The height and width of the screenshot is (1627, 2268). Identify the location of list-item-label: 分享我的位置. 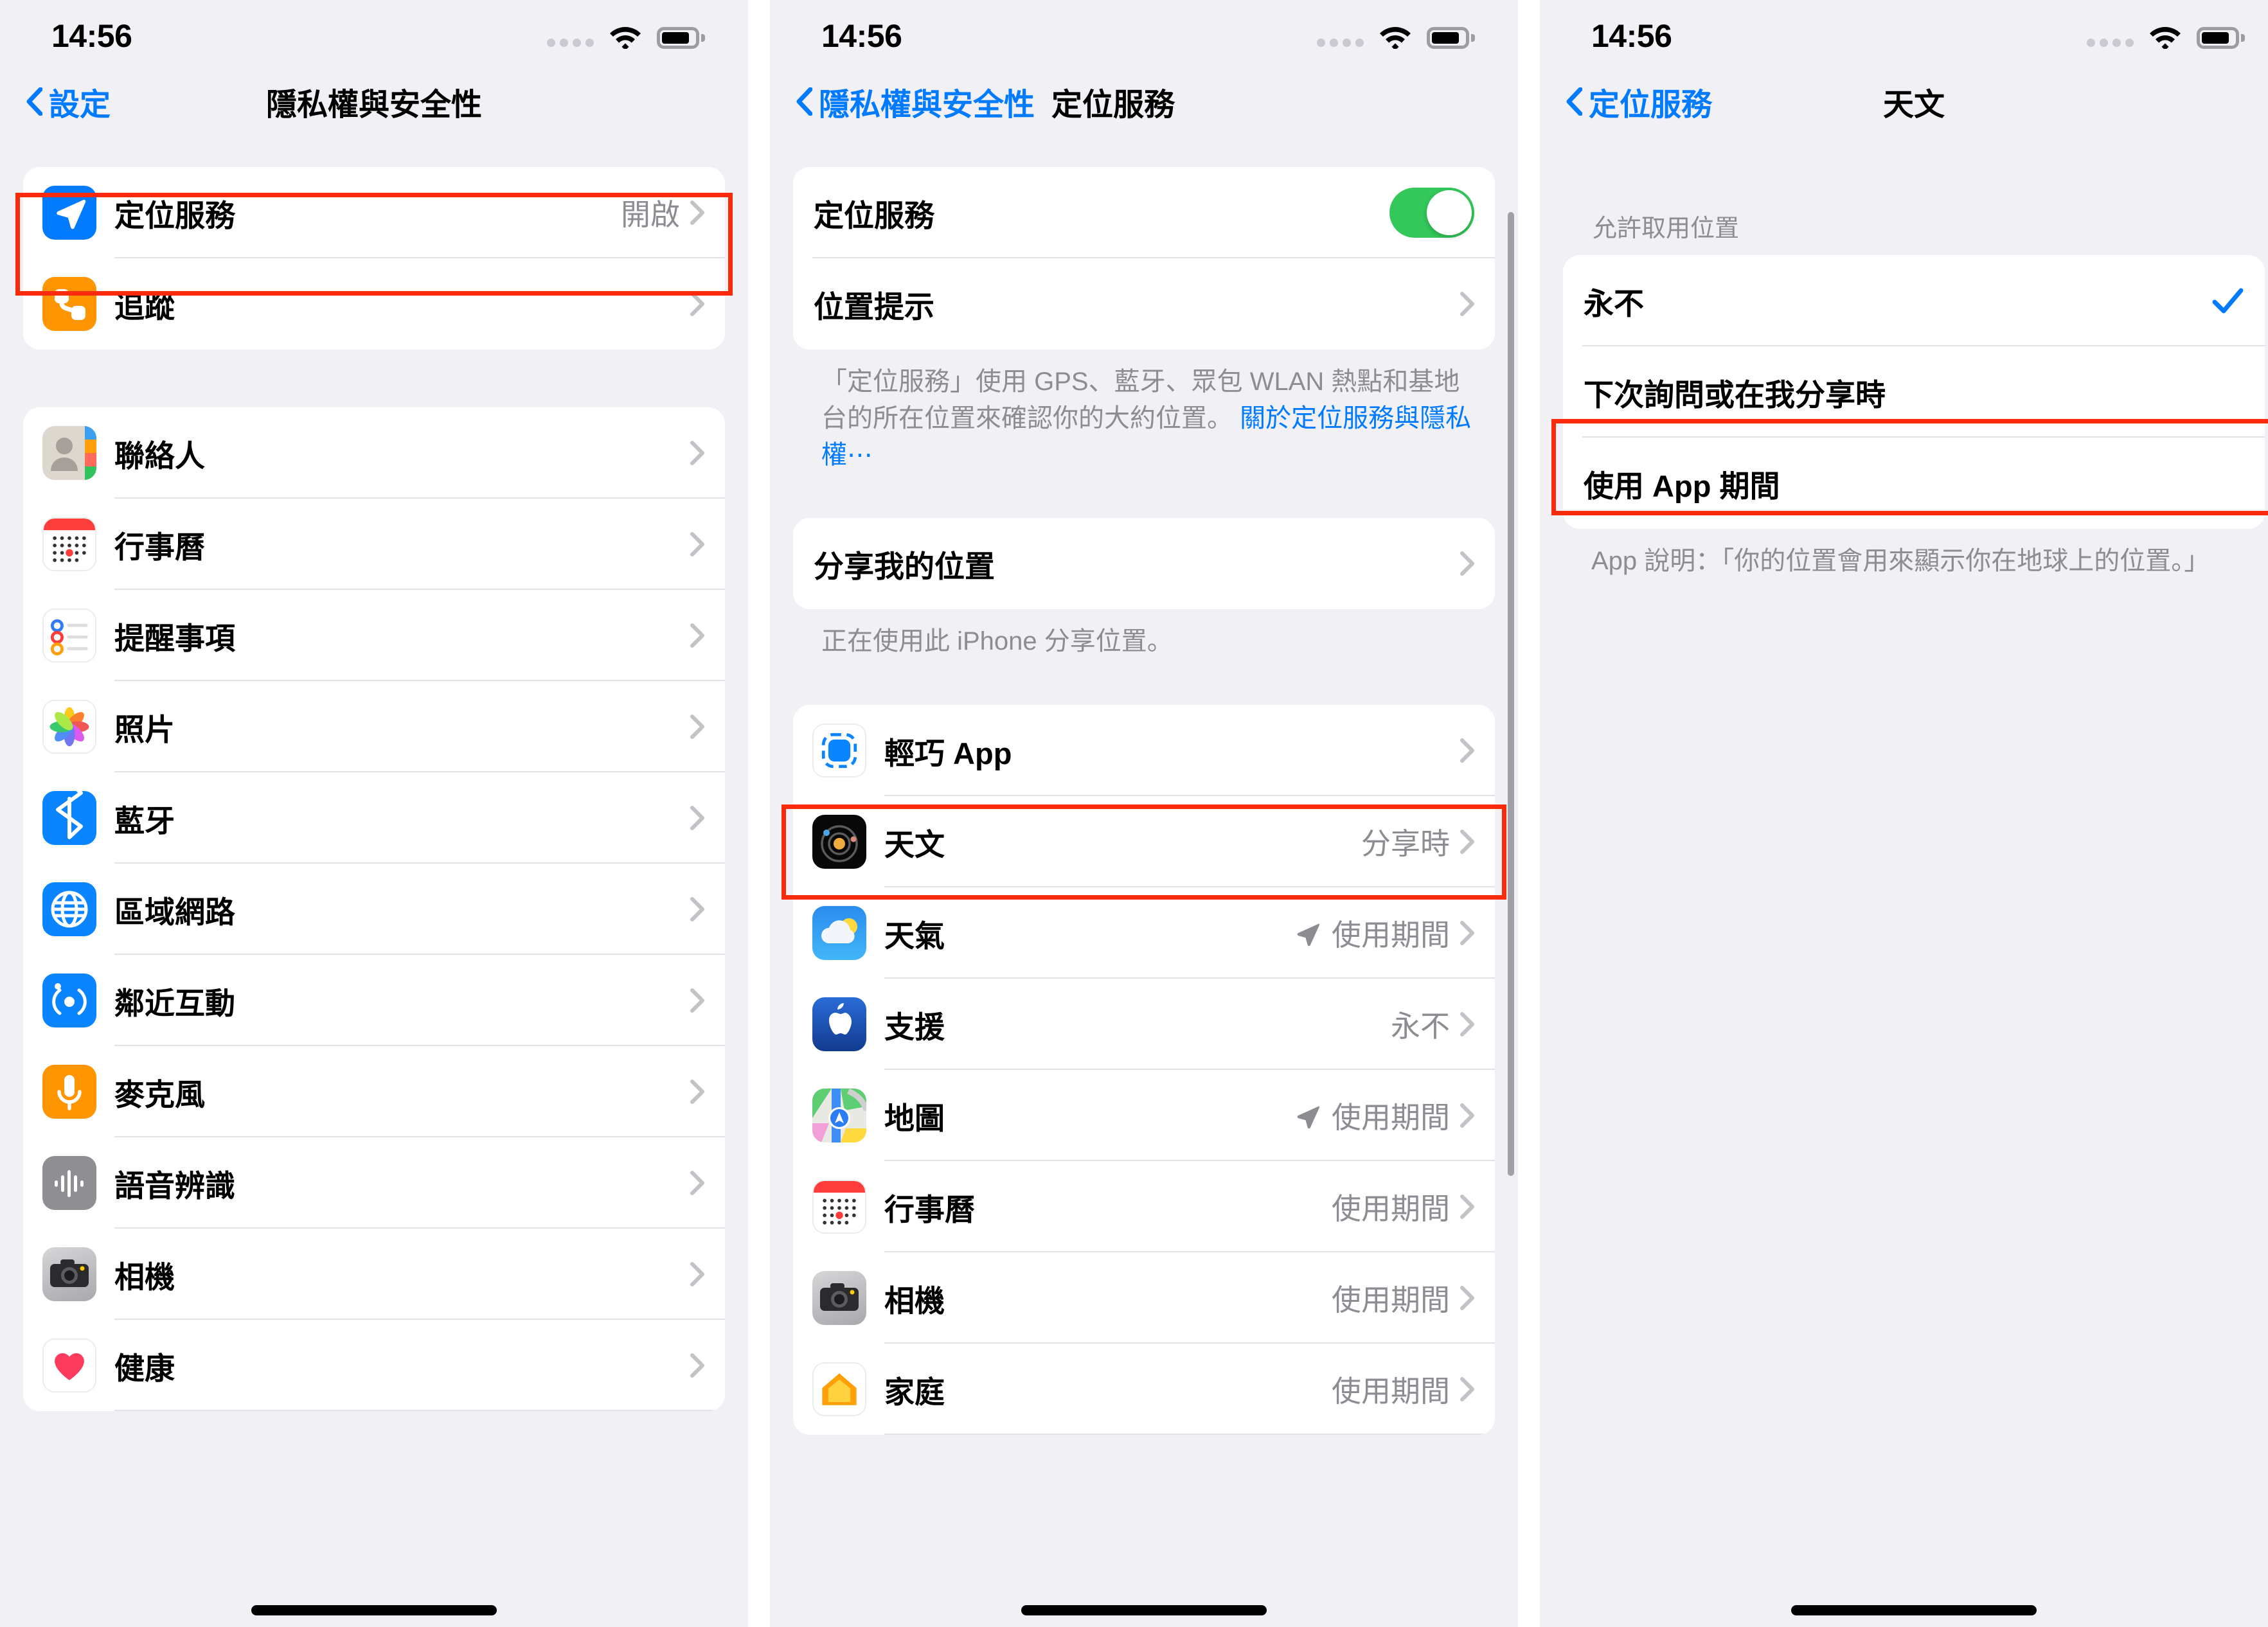
(904, 566).